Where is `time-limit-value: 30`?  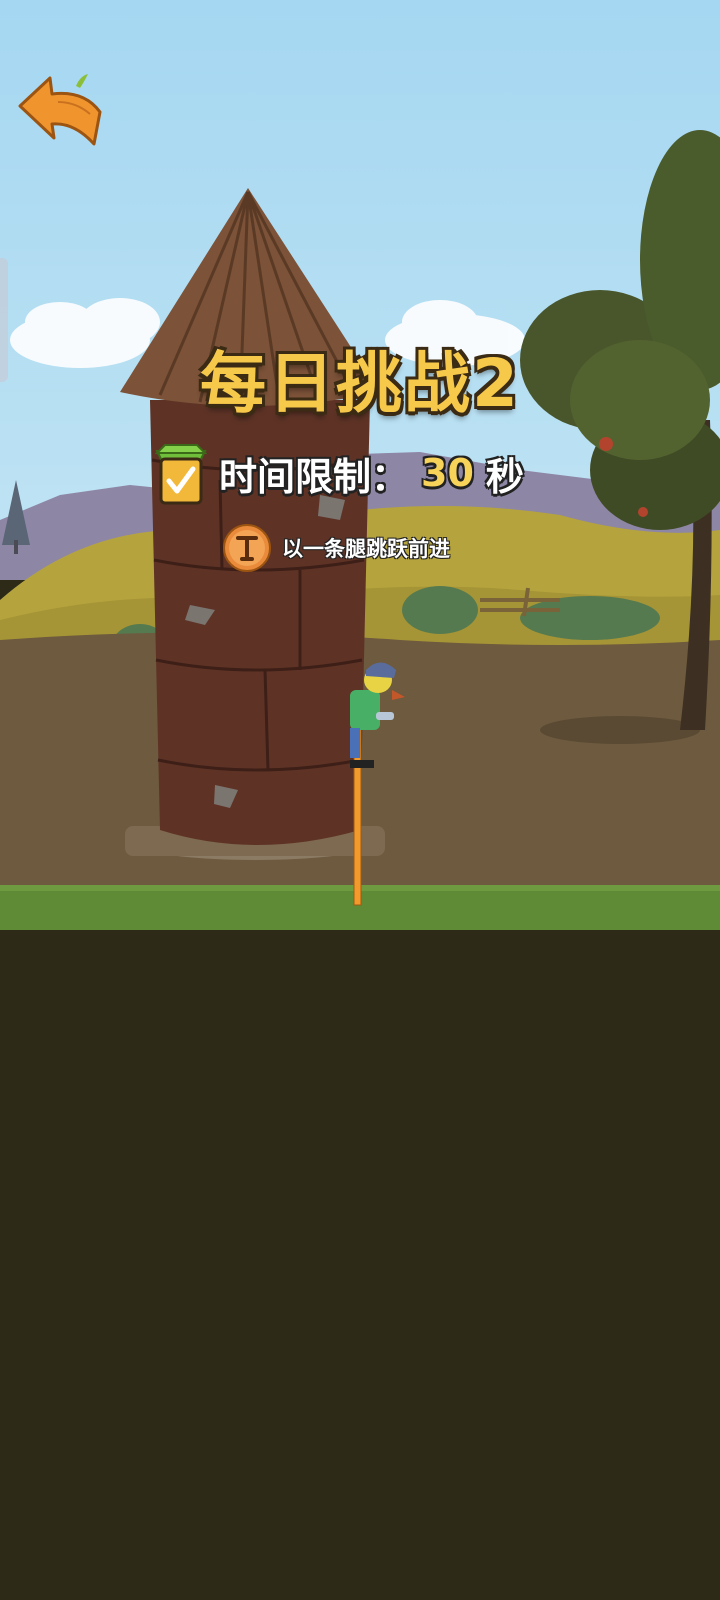
time-limit-value: 30 is located at coordinates (447, 473).